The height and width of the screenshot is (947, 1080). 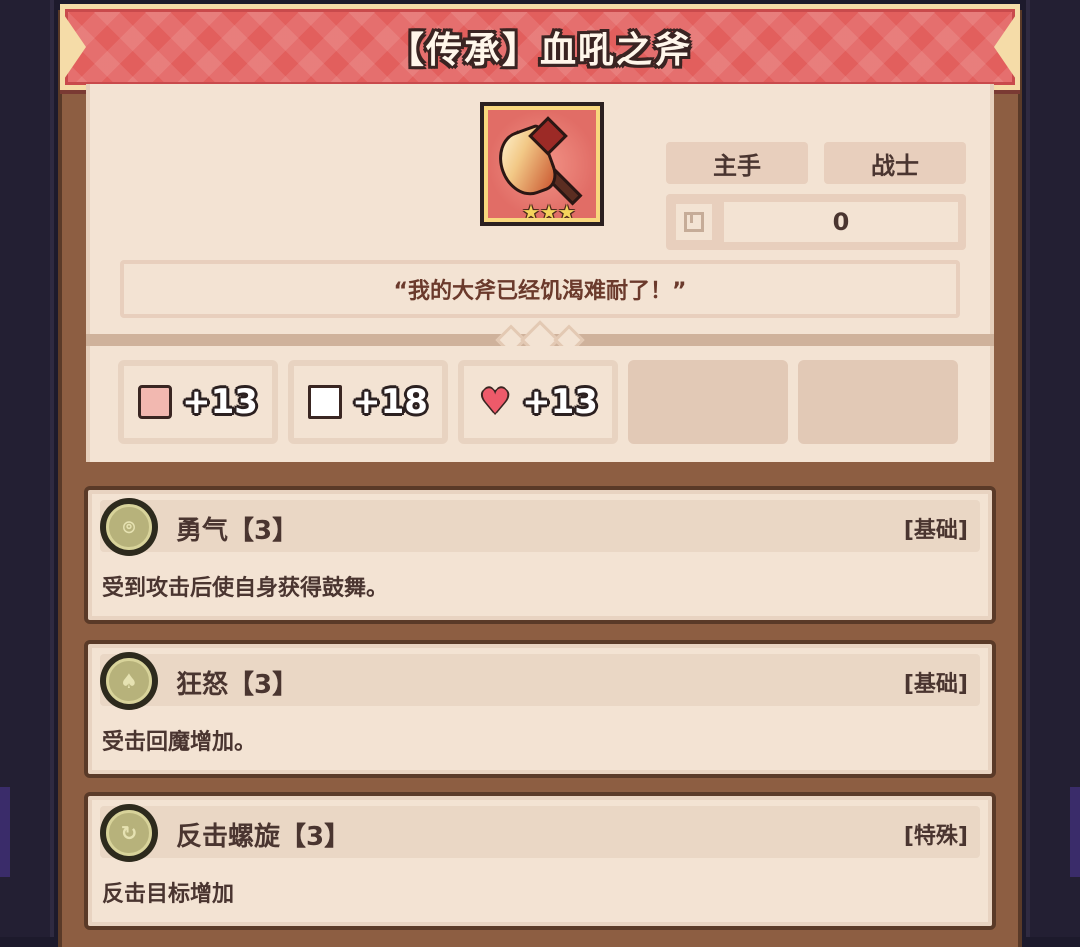 I want to click on skill-header: ↻ 反击螺旋【3】 [特殊], so click(x=540, y=833).